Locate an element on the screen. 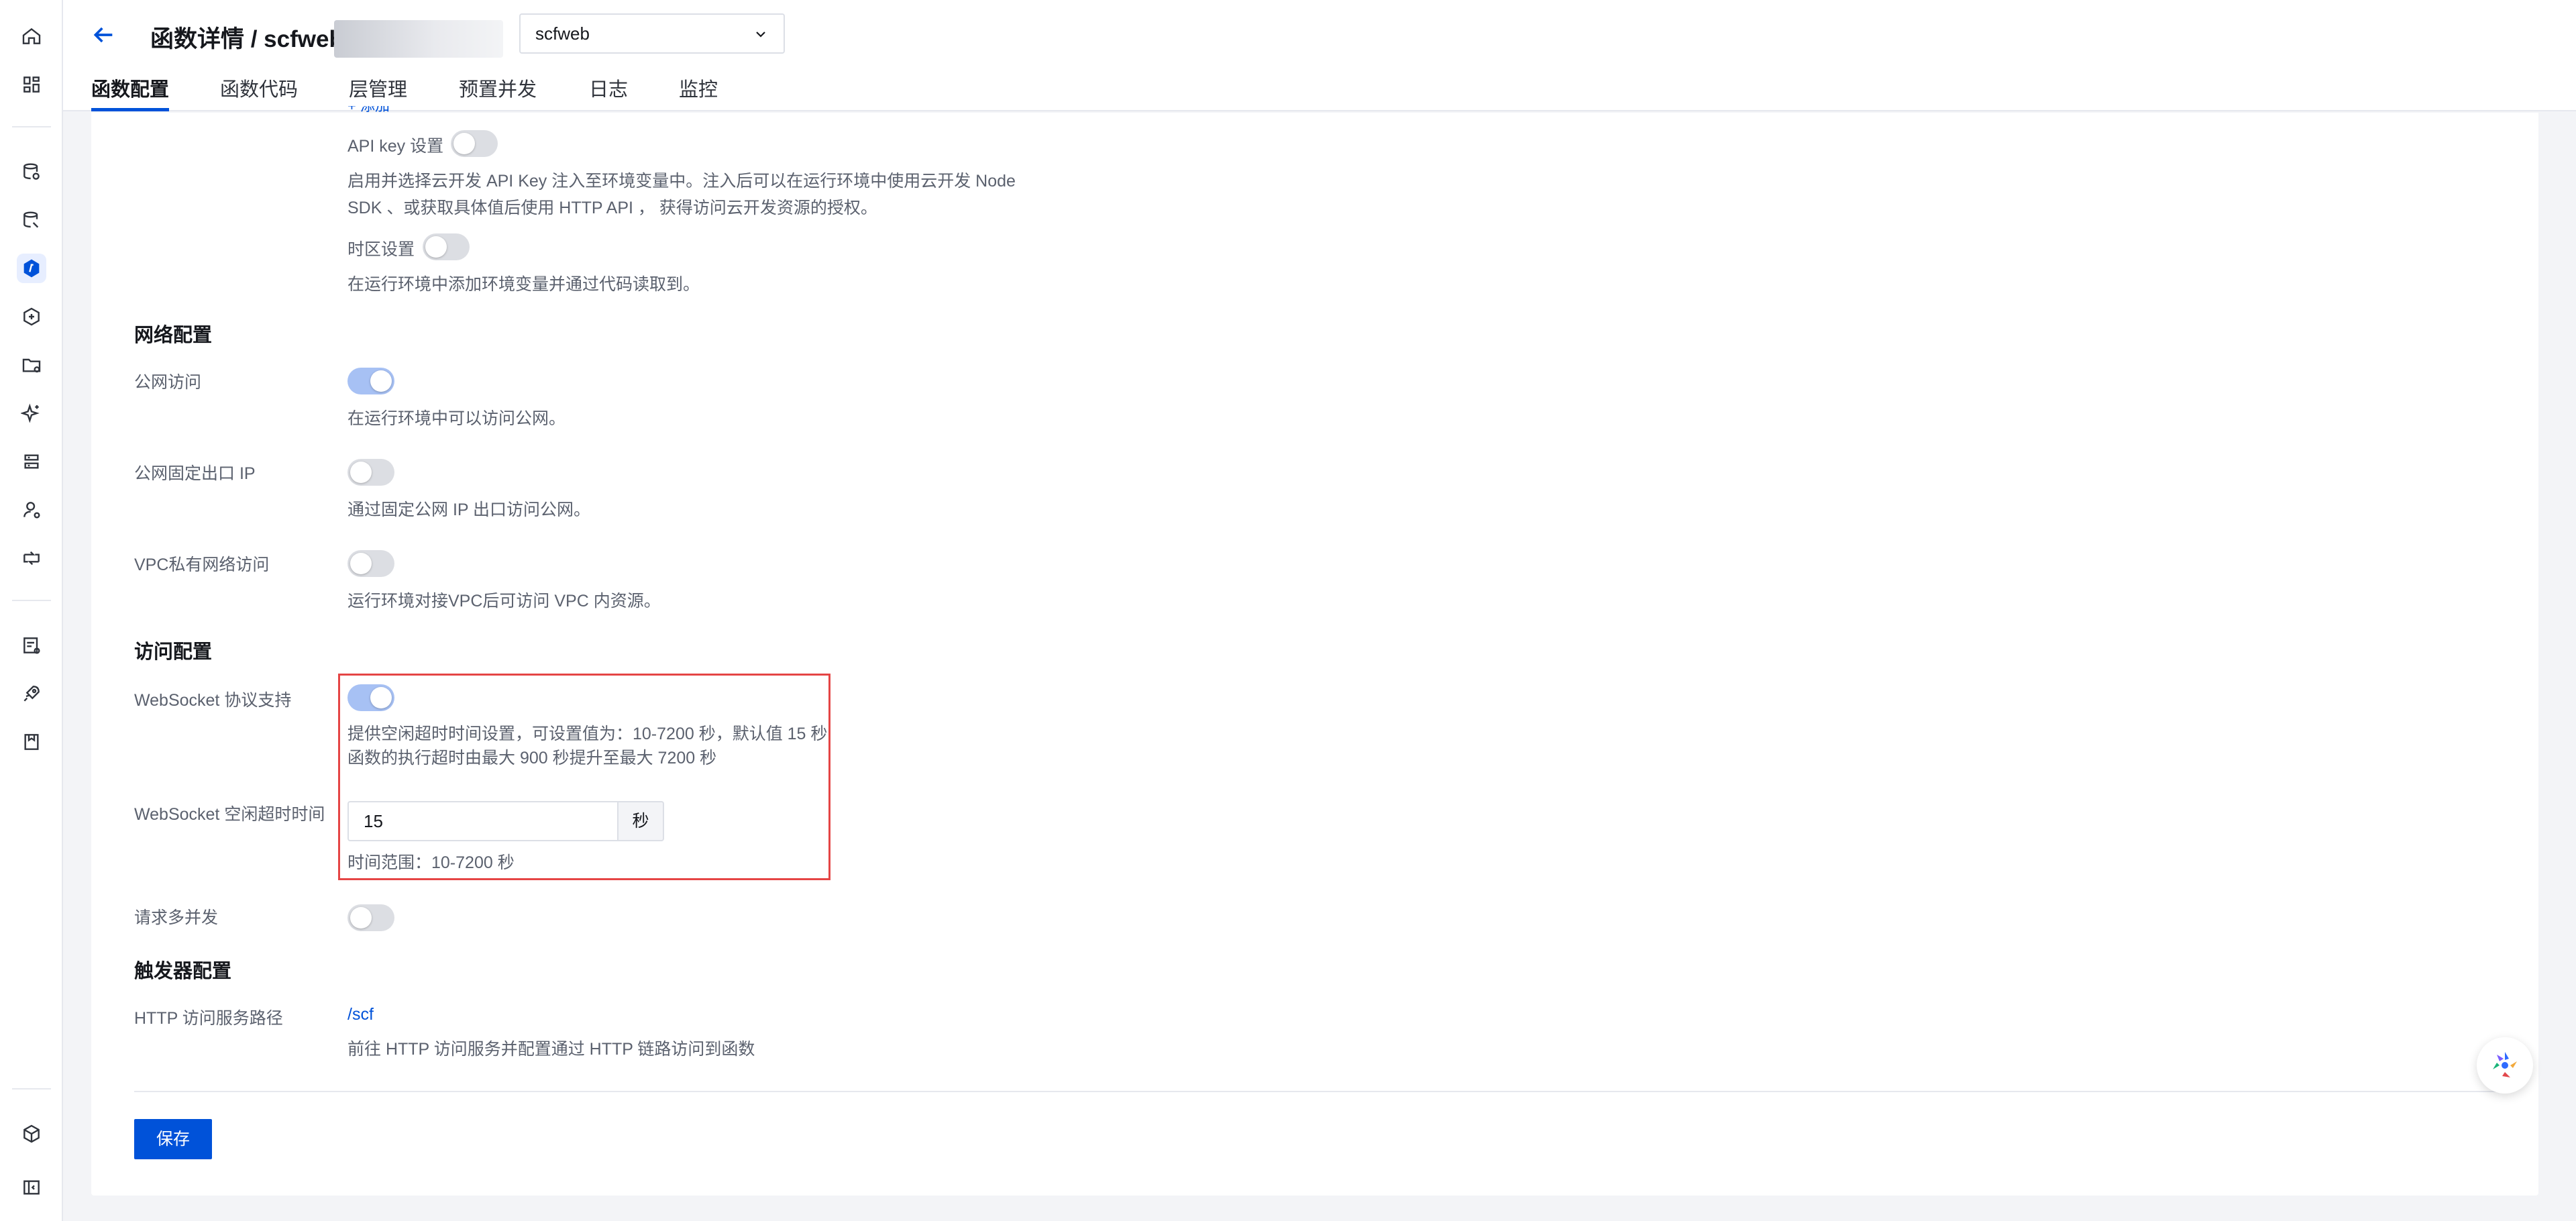  plugin-icon is located at coordinates (31, 1134).